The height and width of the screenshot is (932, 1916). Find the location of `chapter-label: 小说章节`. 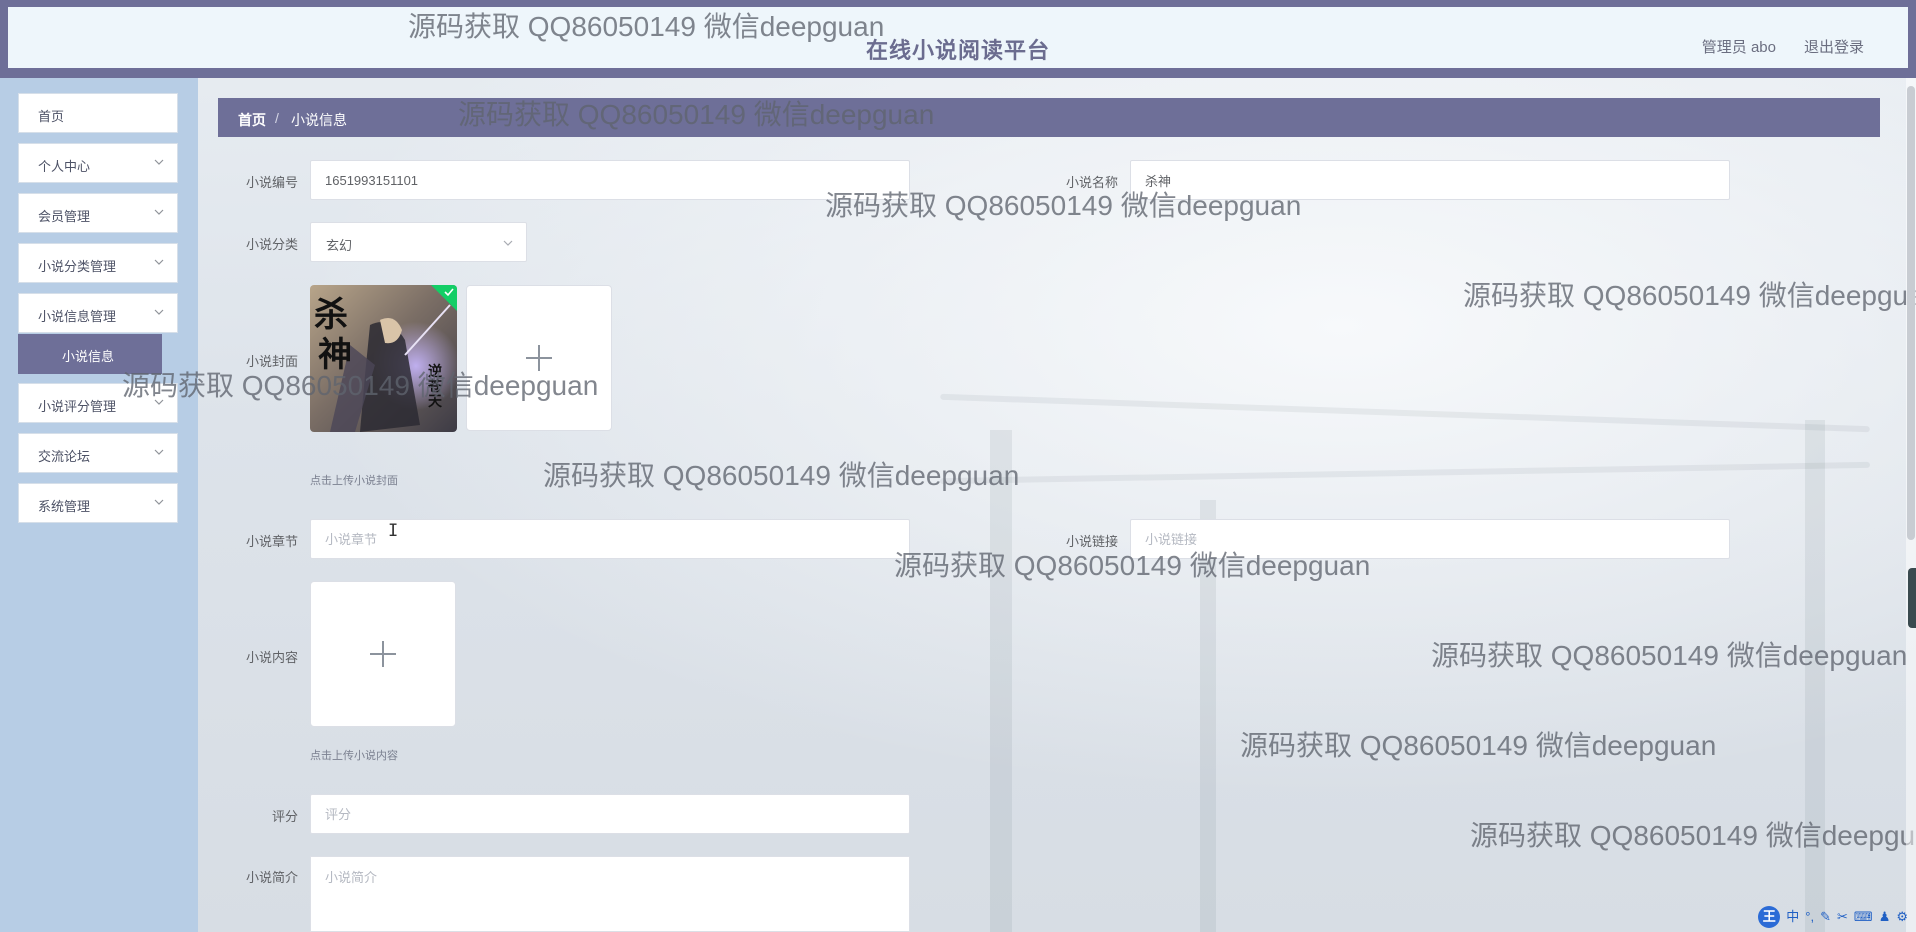

chapter-label: 小说章节 is located at coordinates (271, 541).